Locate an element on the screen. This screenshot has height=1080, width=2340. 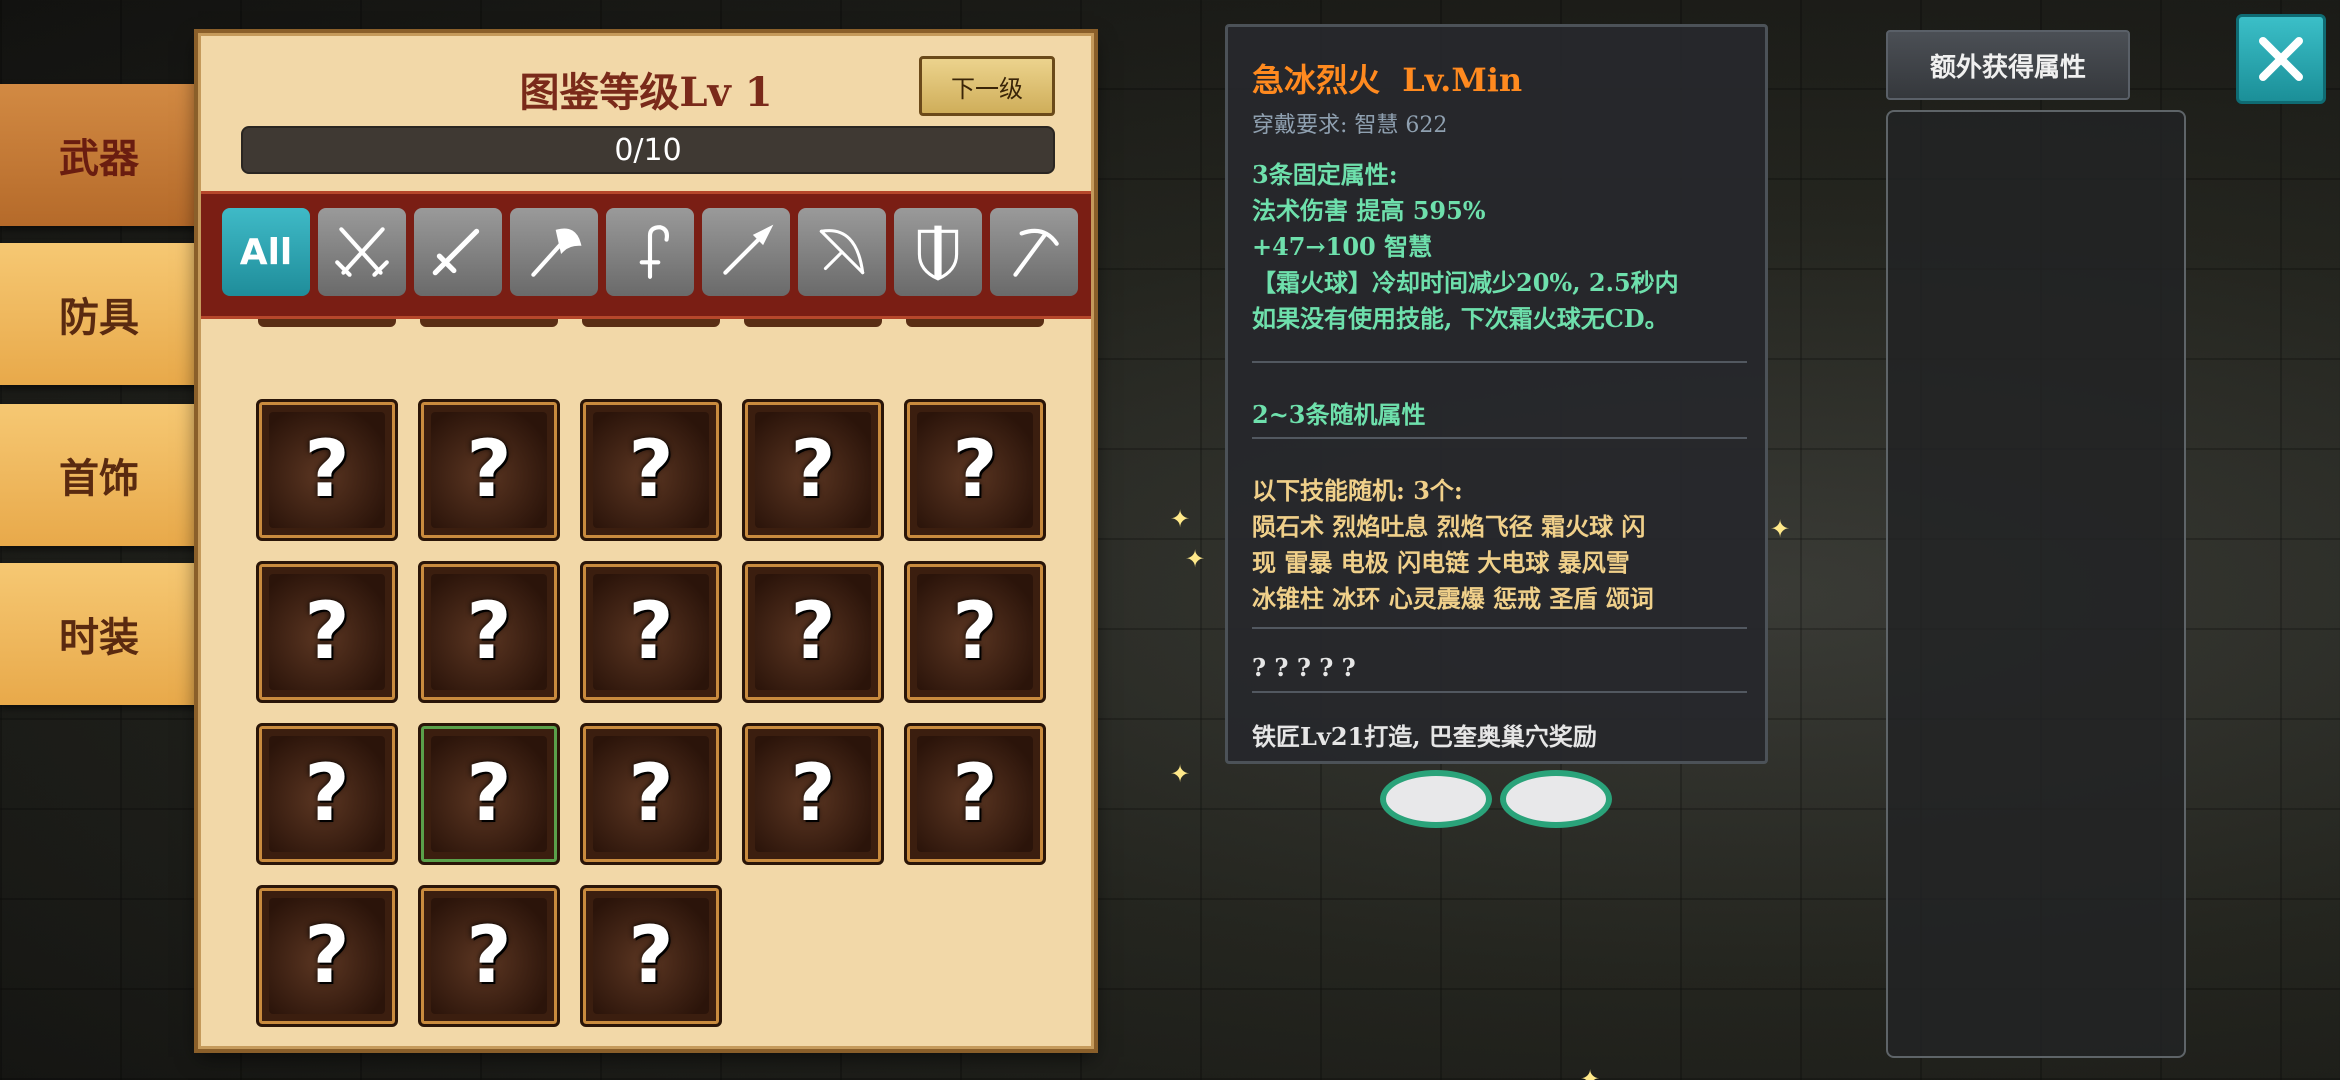
random-attributes-header: 2~3条随机属性 is located at coordinates (1339, 414).